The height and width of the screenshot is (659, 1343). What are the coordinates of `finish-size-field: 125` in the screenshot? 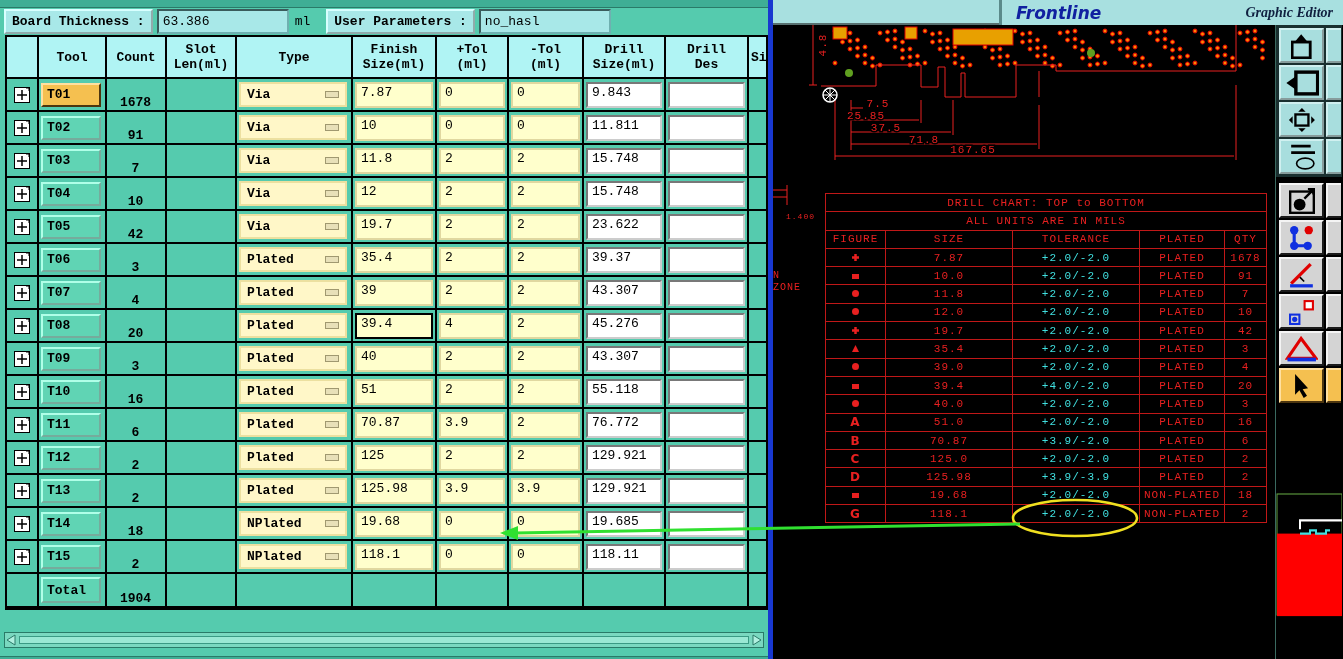 It's located at (394, 457).